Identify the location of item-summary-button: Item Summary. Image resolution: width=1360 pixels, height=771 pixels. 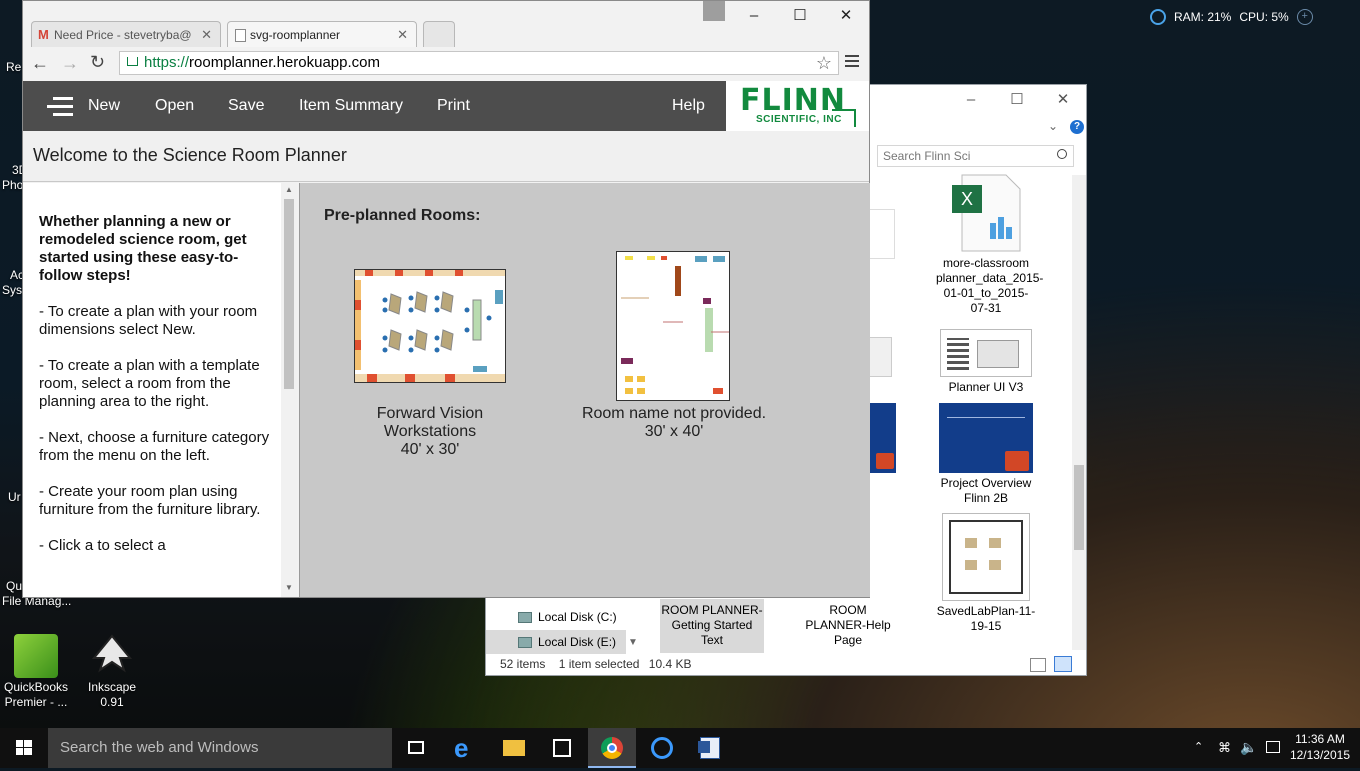
(351, 106).